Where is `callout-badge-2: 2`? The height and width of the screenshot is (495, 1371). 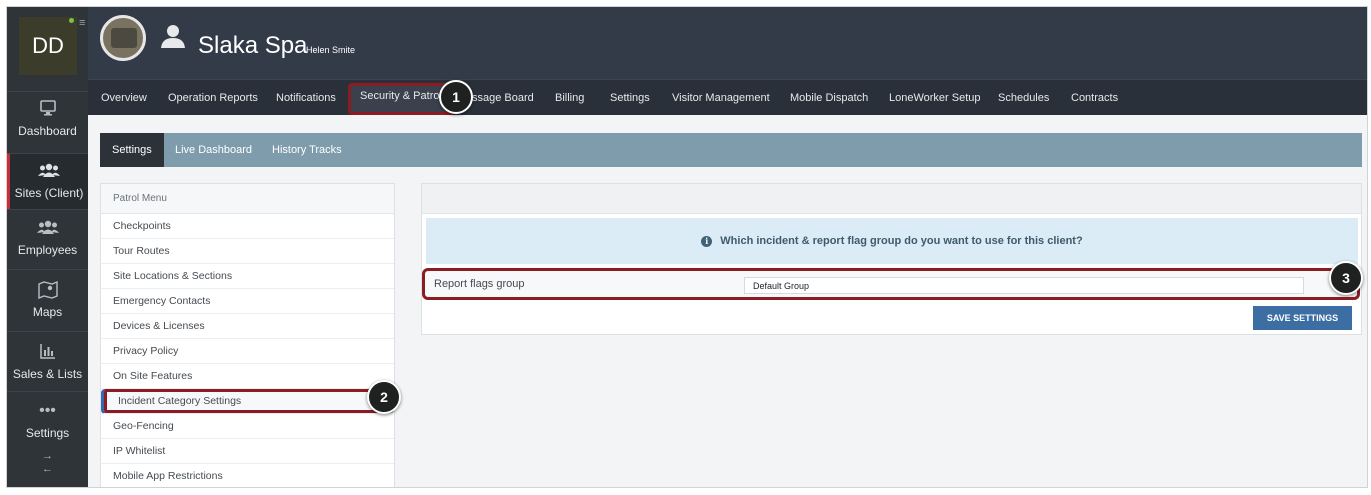
callout-badge-2: 2 is located at coordinates (384, 397).